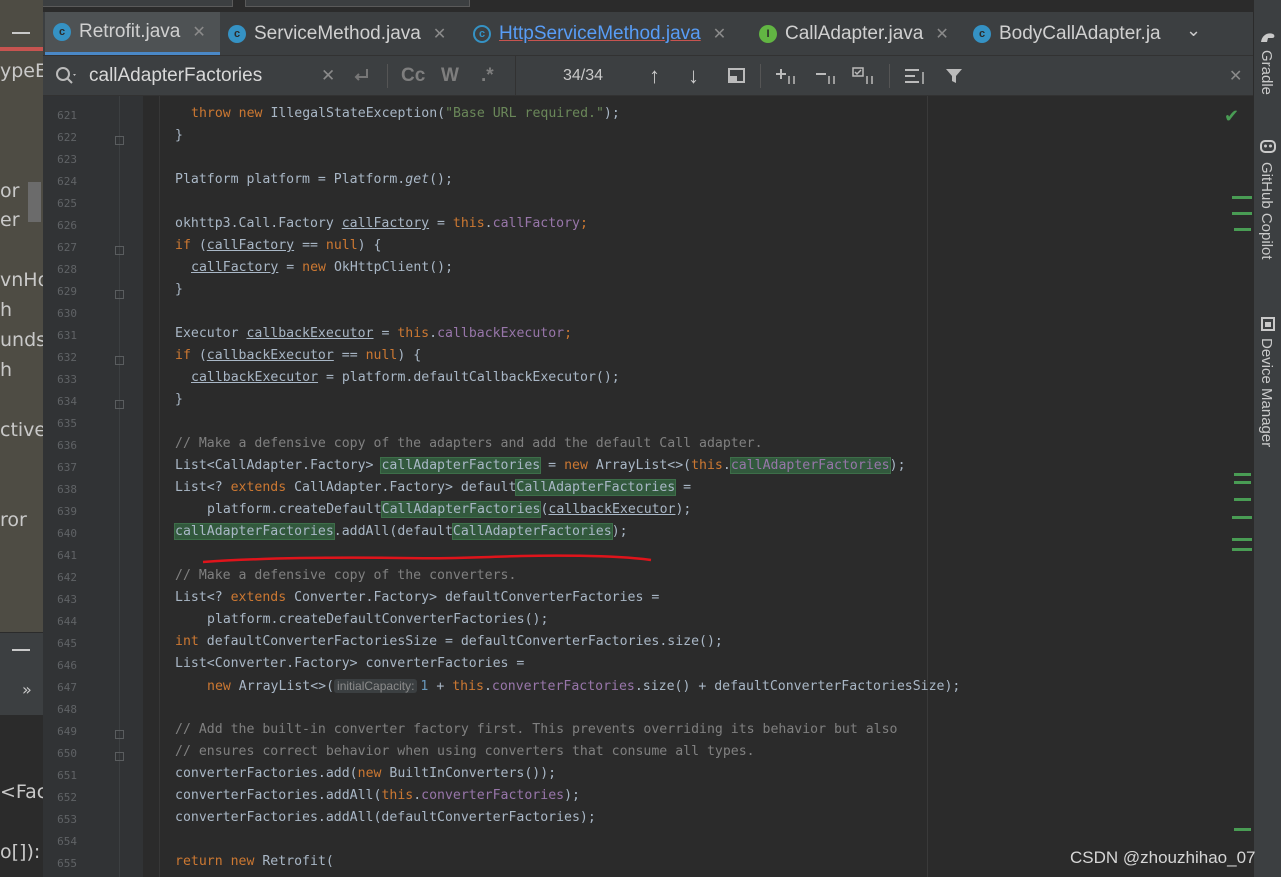 The width and height of the screenshot is (1281, 877). What do you see at coordinates (381, 355) in the screenshot?
I see `keyword: null` at bounding box center [381, 355].